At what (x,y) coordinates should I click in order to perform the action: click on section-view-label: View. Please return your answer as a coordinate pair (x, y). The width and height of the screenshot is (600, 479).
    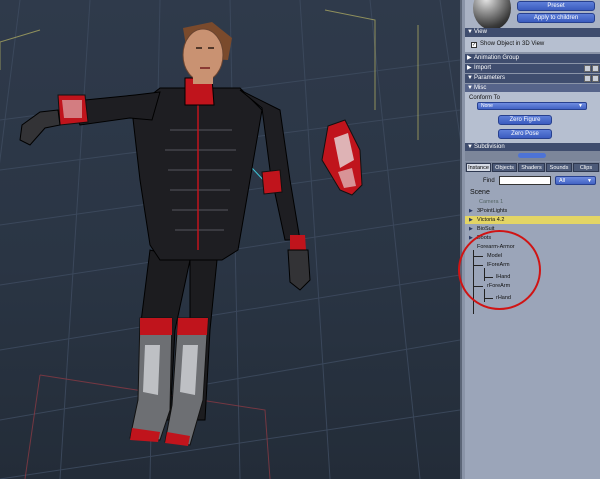
    Looking at the image, I should click on (480, 32).